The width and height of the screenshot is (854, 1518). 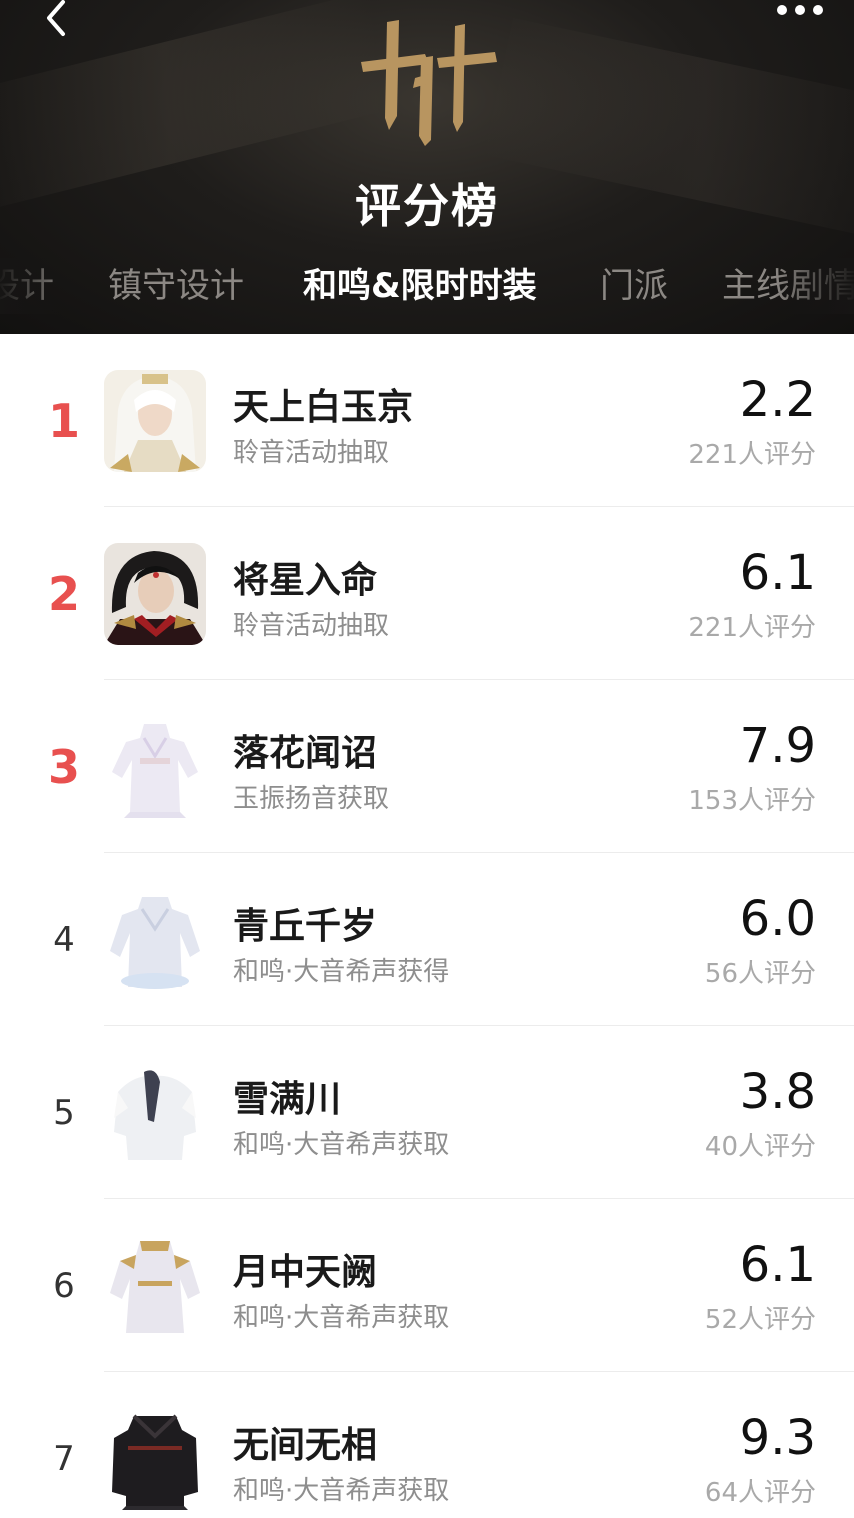 I want to click on item-score: 2.2, so click(x=777, y=400).